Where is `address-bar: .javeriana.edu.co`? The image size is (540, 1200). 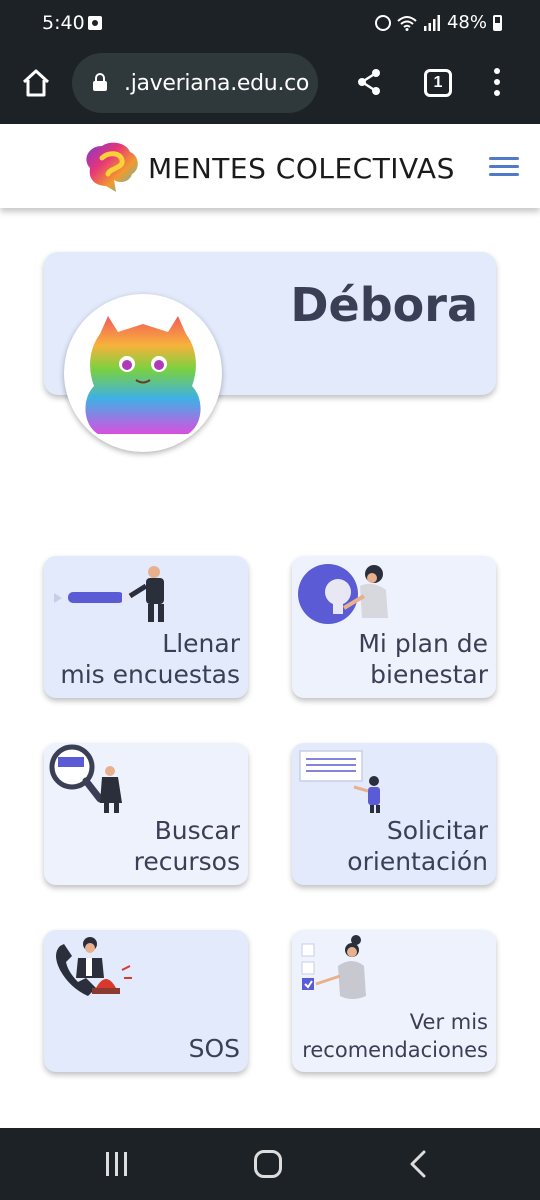 address-bar: .javeriana.edu.co is located at coordinates (195, 83).